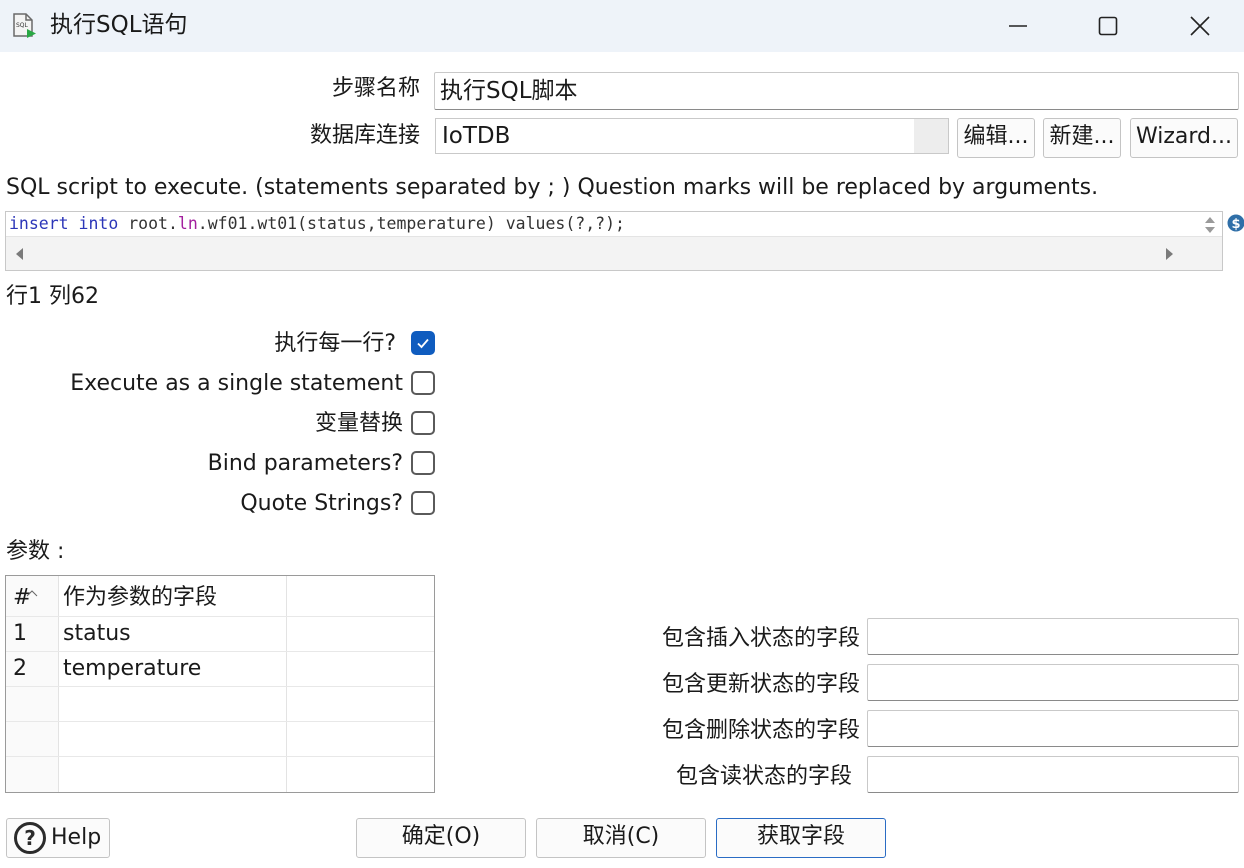  What do you see at coordinates (30, 838) in the screenshot?
I see `help-icon: ?` at bounding box center [30, 838].